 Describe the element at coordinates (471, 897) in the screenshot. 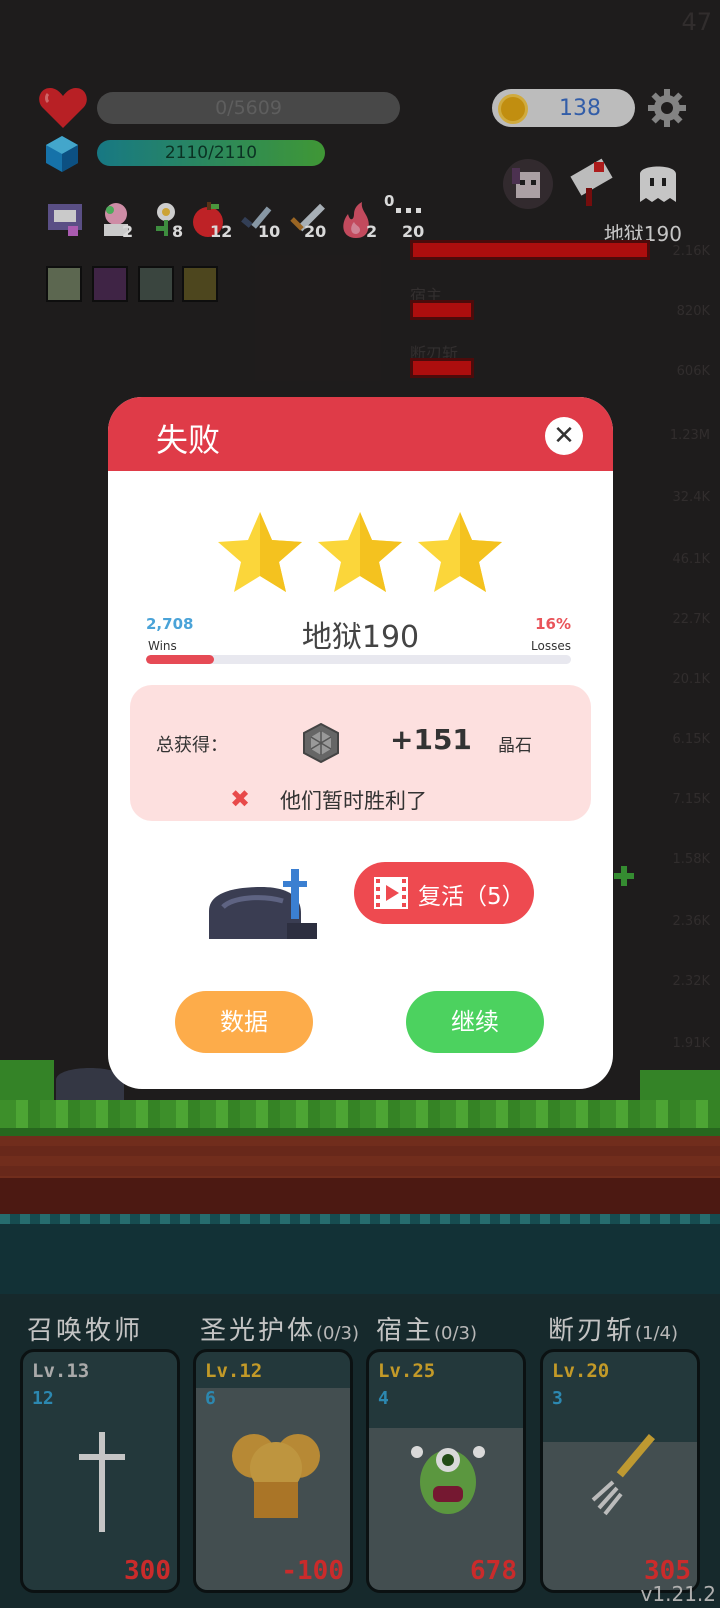

I see `revive-label: 复活（5）` at that location.